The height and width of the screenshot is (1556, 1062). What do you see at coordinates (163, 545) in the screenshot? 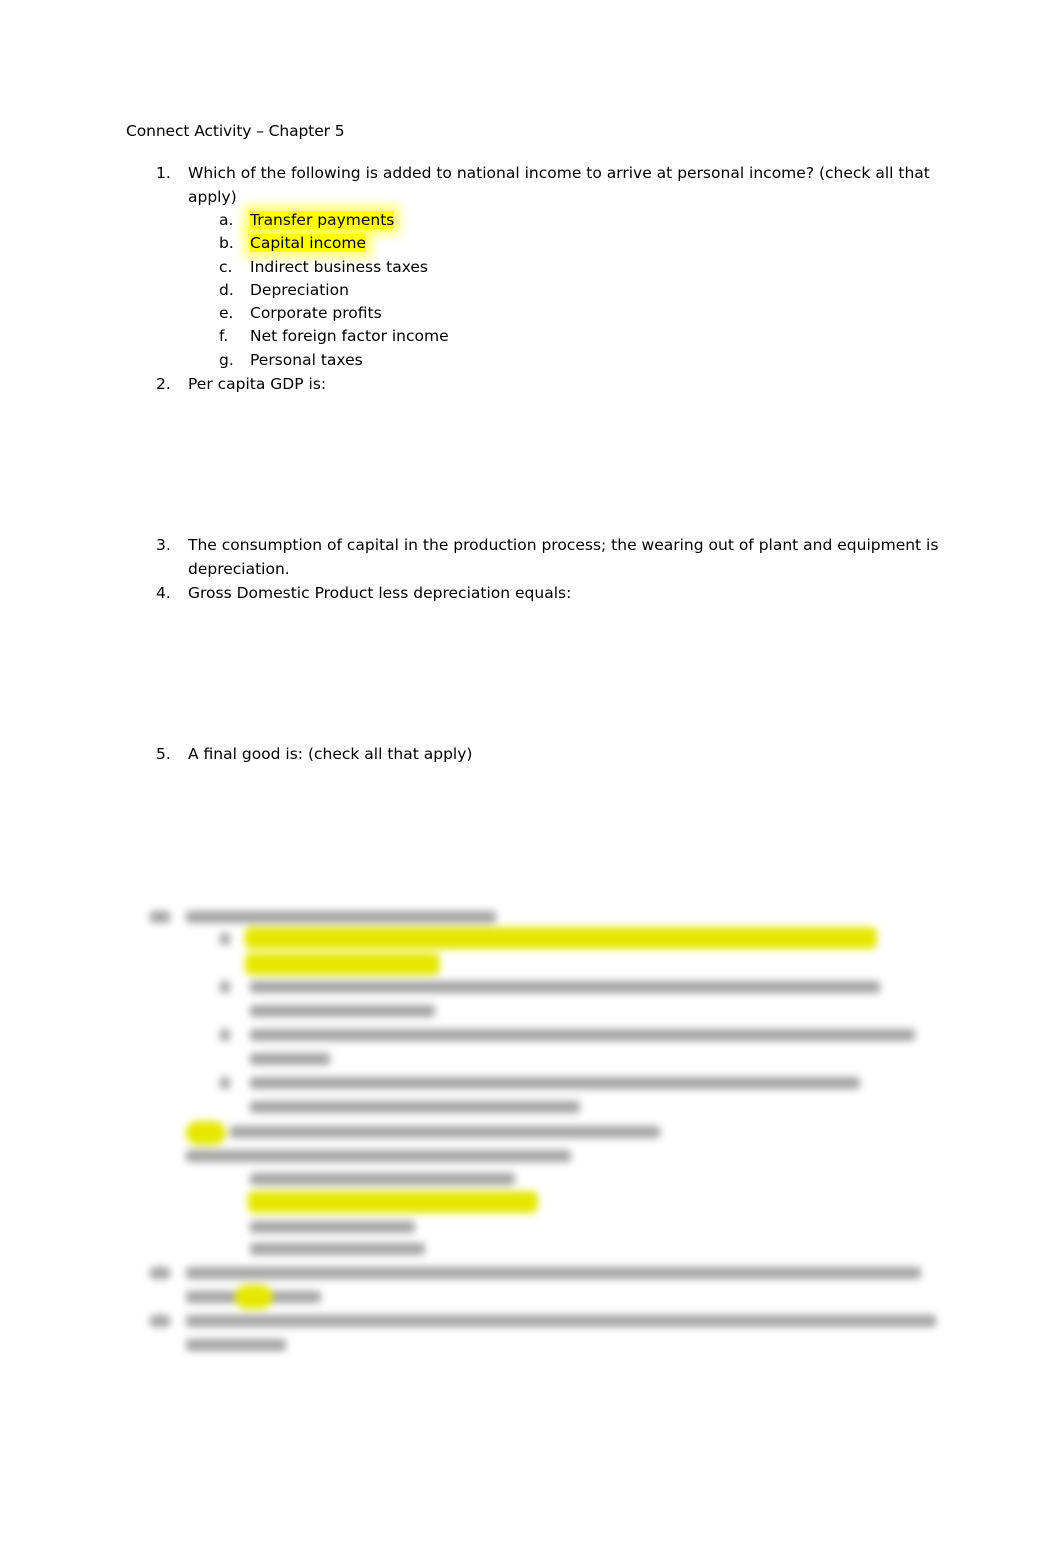
I see `question-number: 3.` at bounding box center [163, 545].